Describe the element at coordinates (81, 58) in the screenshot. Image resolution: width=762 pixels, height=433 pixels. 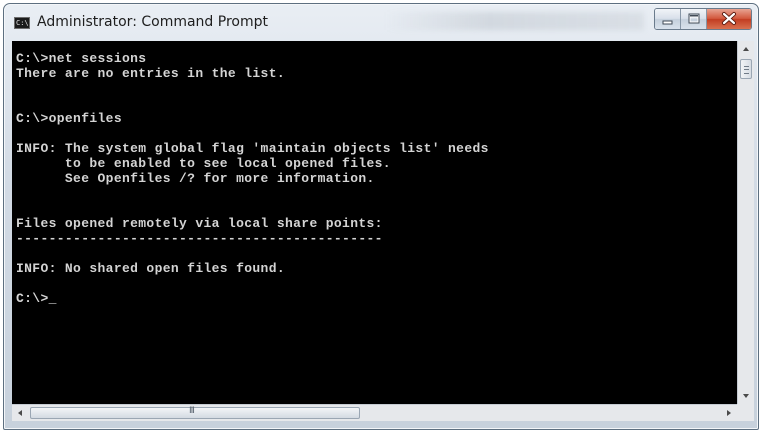
I see `console-line: C:\>net sessions` at that location.